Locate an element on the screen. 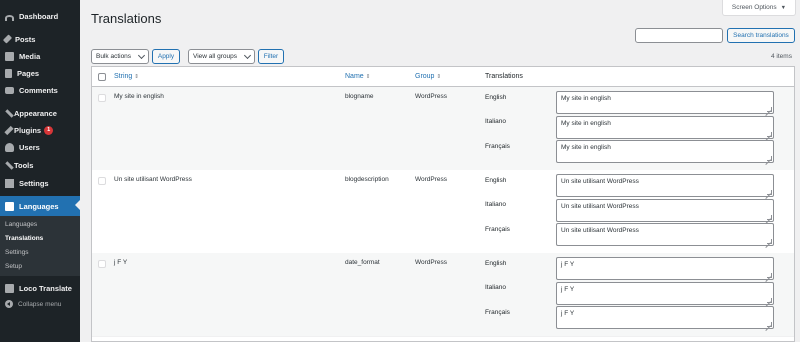 The width and height of the screenshot is (800, 342). sidebar-item-languages: Languages is located at coordinates (40, 206).